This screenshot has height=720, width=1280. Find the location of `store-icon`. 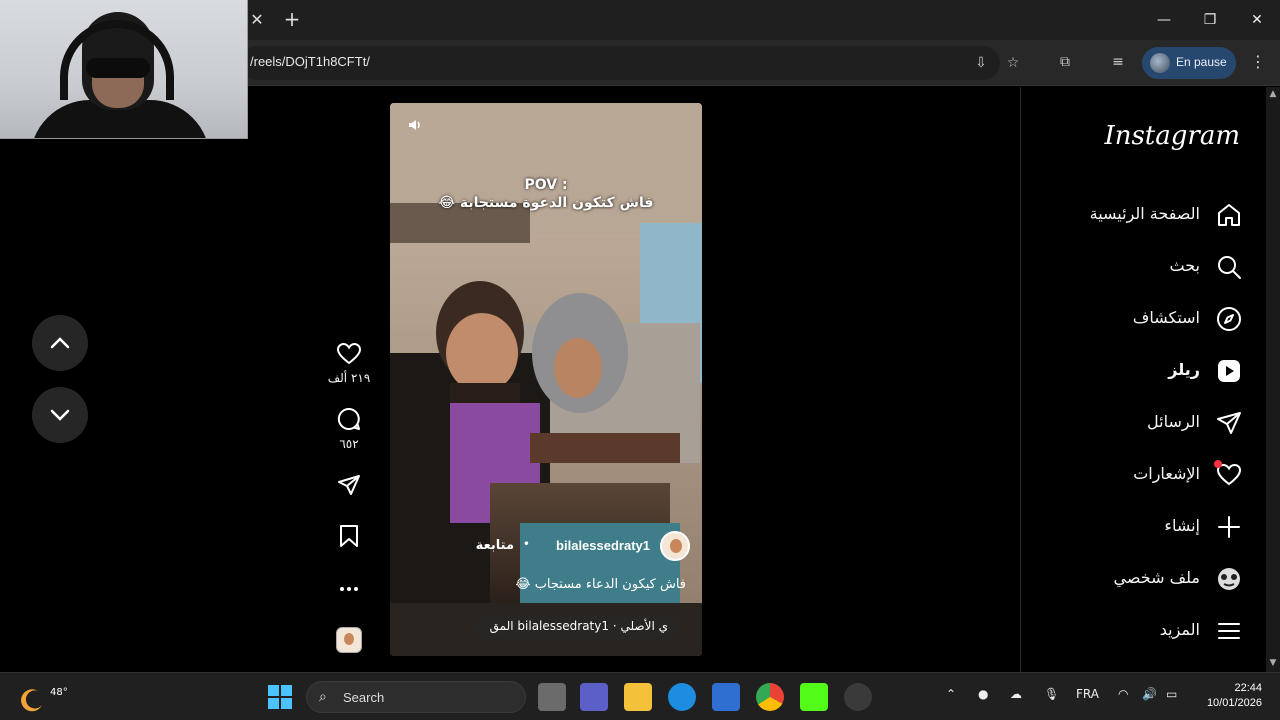

store-icon is located at coordinates (726, 697).